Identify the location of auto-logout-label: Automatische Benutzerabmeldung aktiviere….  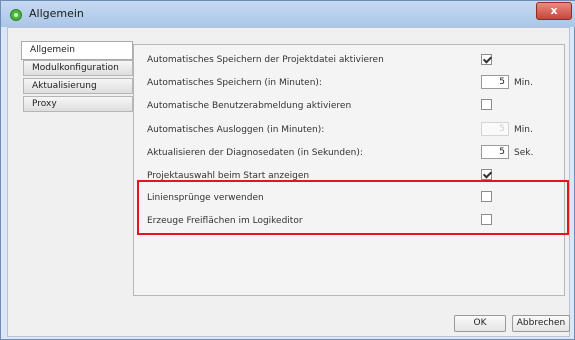
(249, 106).